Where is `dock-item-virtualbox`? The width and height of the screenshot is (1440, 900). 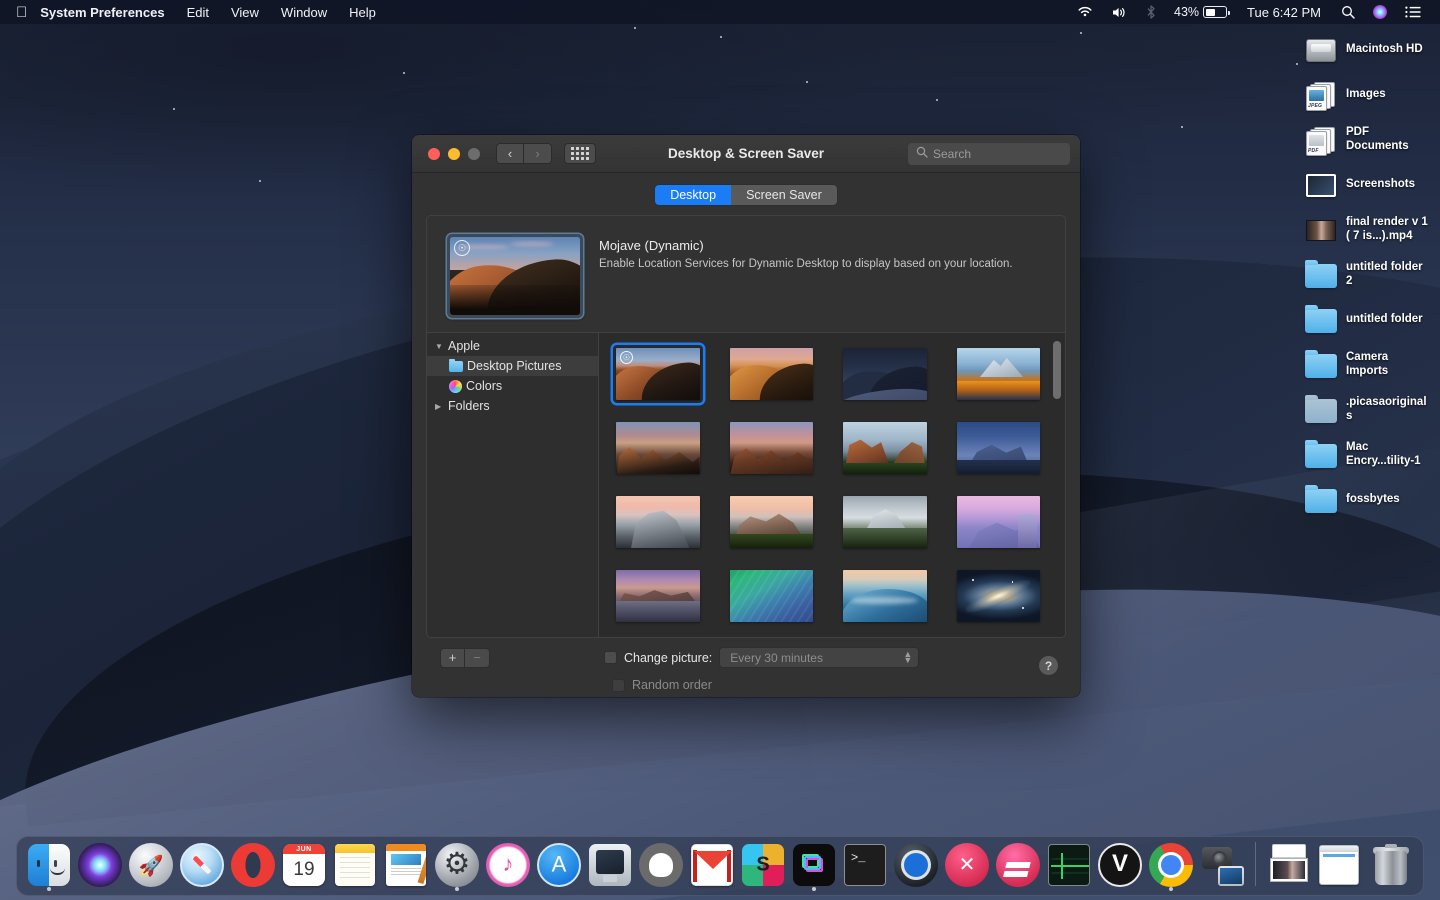 dock-item-virtualbox is located at coordinates (610, 865).